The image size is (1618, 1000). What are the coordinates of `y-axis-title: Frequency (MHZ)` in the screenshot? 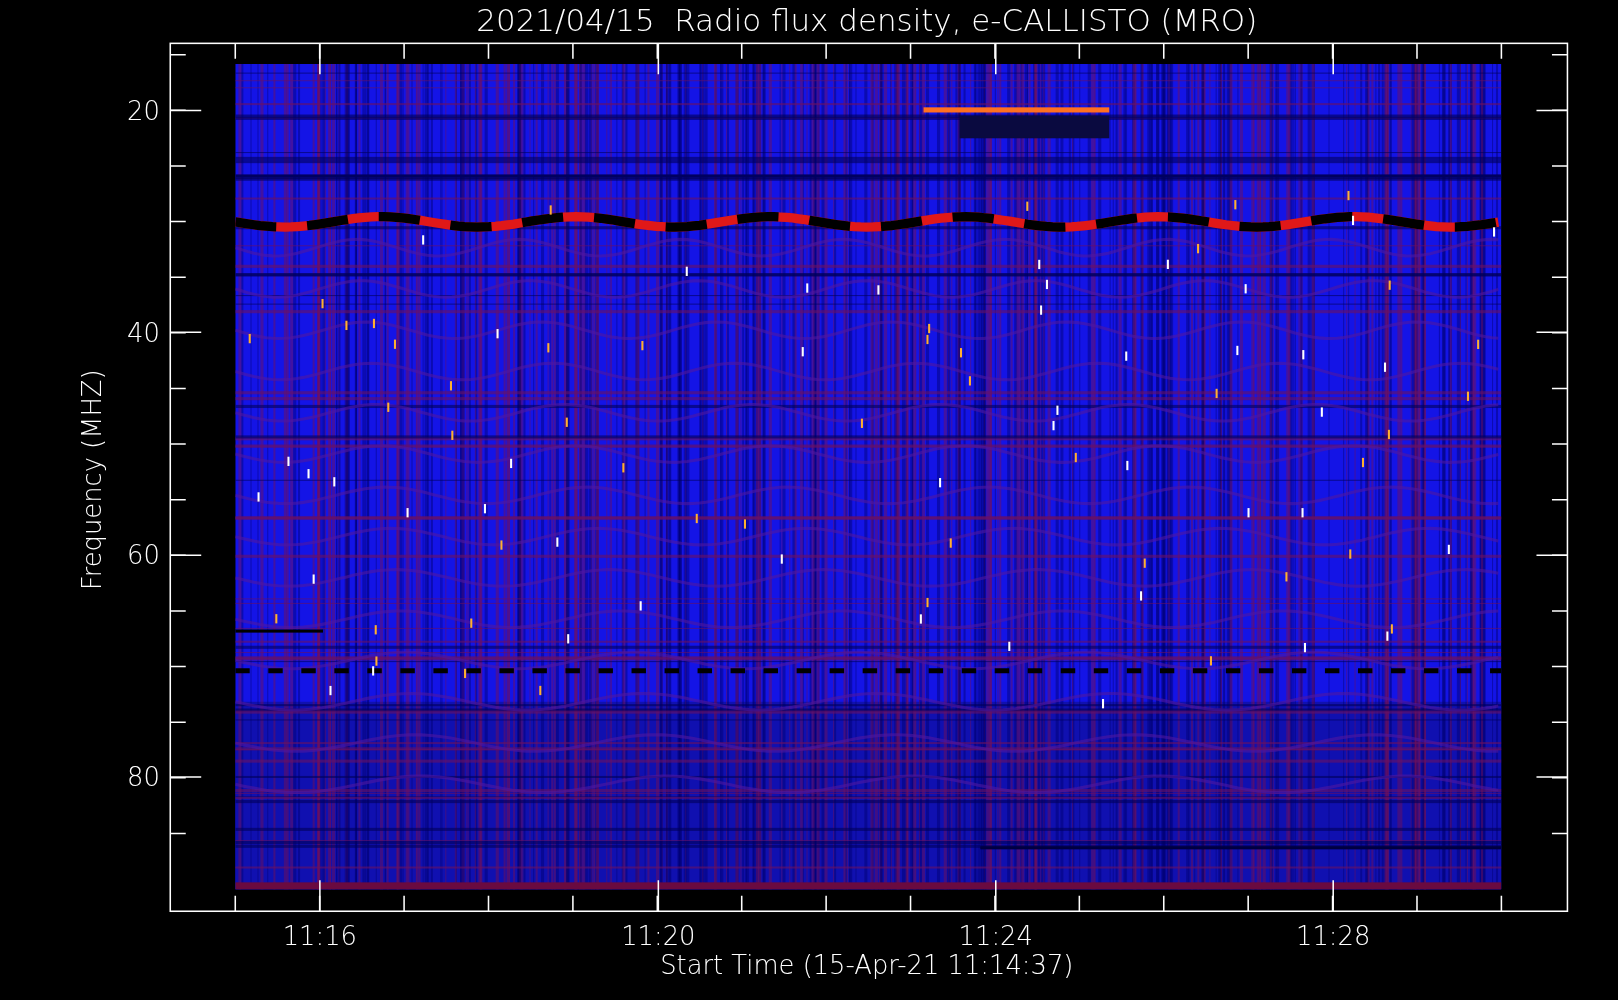 It's located at (92, 480).